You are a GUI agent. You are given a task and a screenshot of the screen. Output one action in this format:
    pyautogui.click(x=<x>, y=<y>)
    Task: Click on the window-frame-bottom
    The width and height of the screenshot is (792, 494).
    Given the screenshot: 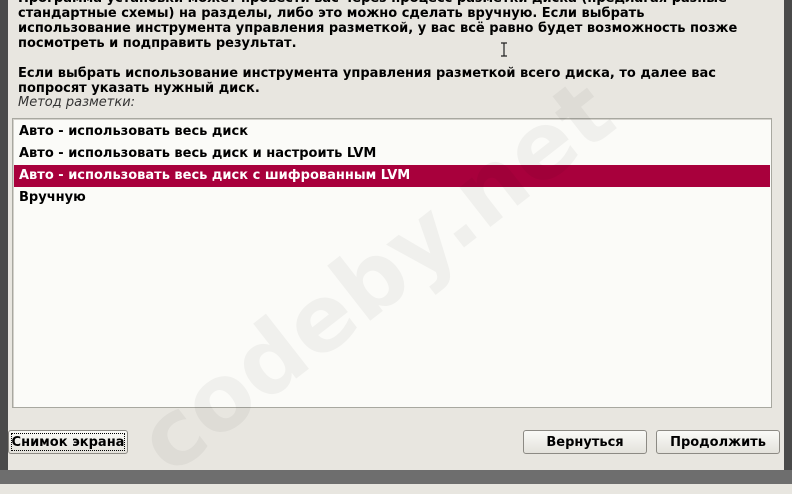 What is the action you would take?
    pyautogui.click(x=396, y=477)
    